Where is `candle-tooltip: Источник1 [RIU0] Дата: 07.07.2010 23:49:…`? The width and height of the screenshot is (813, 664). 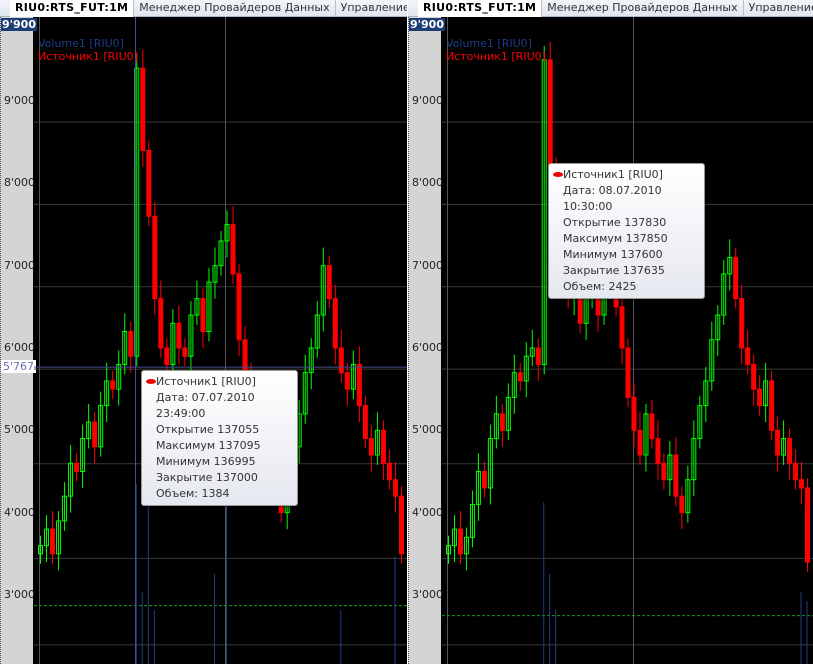 candle-tooltip: Источник1 [RIU0] Дата: 07.07.2010 23:49:… is located at coordinates (219, 438).